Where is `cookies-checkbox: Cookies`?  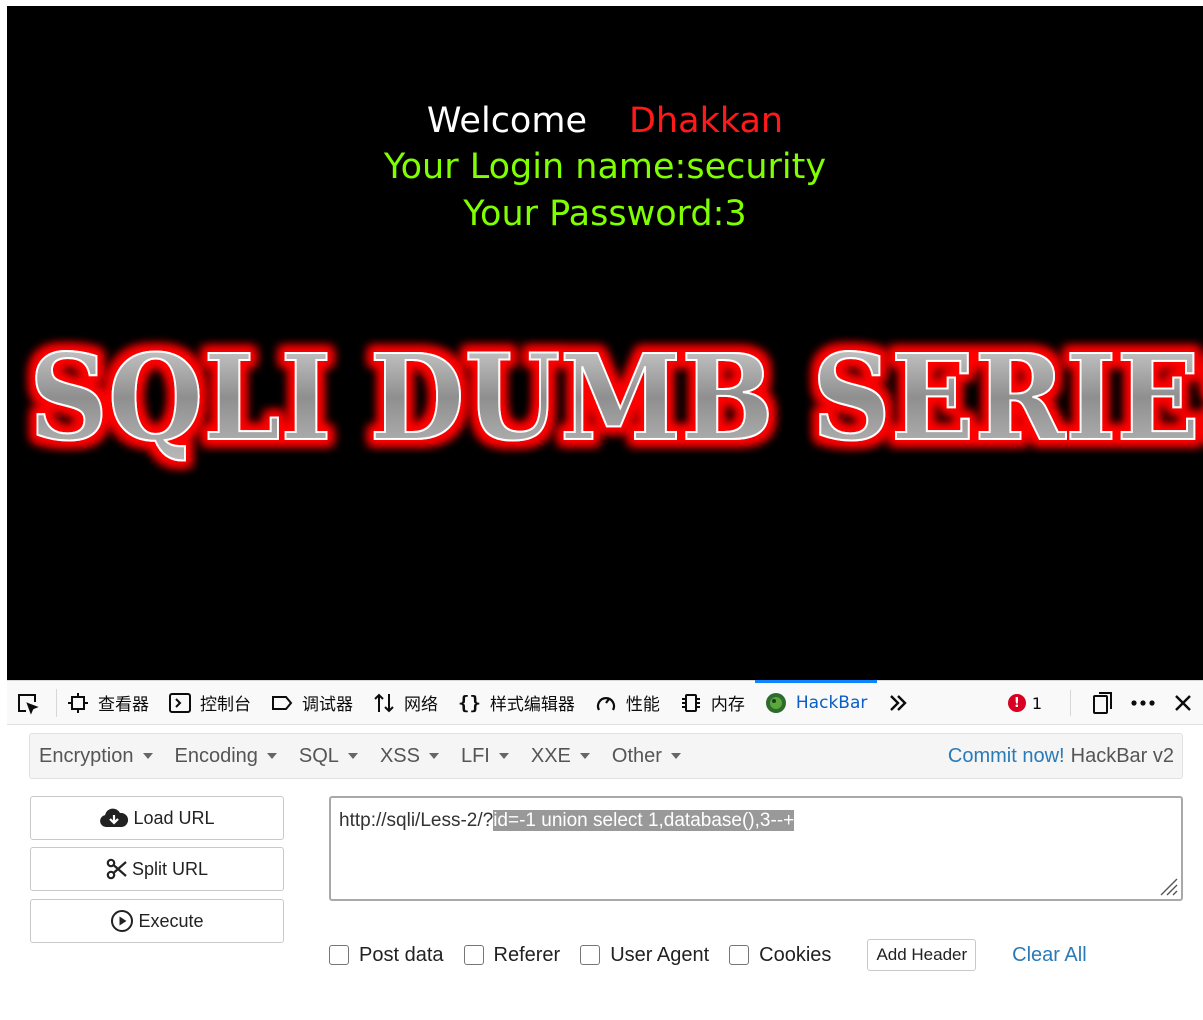
cookies-checkbox: Cookies is located at coordinates (780, 955).